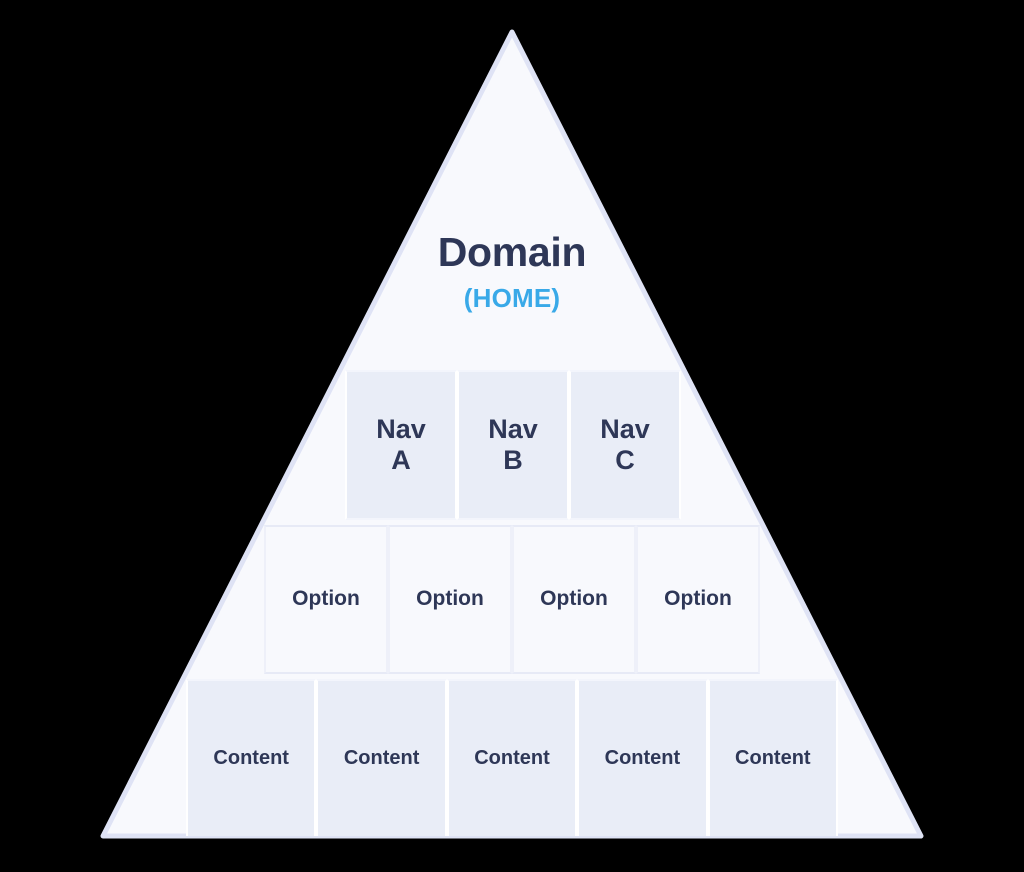 The image size is (1024, 872). Describe the element at coordinates (401, 428) in the screenshot. I see `nav-cell-a-line1: Nav` at that location.